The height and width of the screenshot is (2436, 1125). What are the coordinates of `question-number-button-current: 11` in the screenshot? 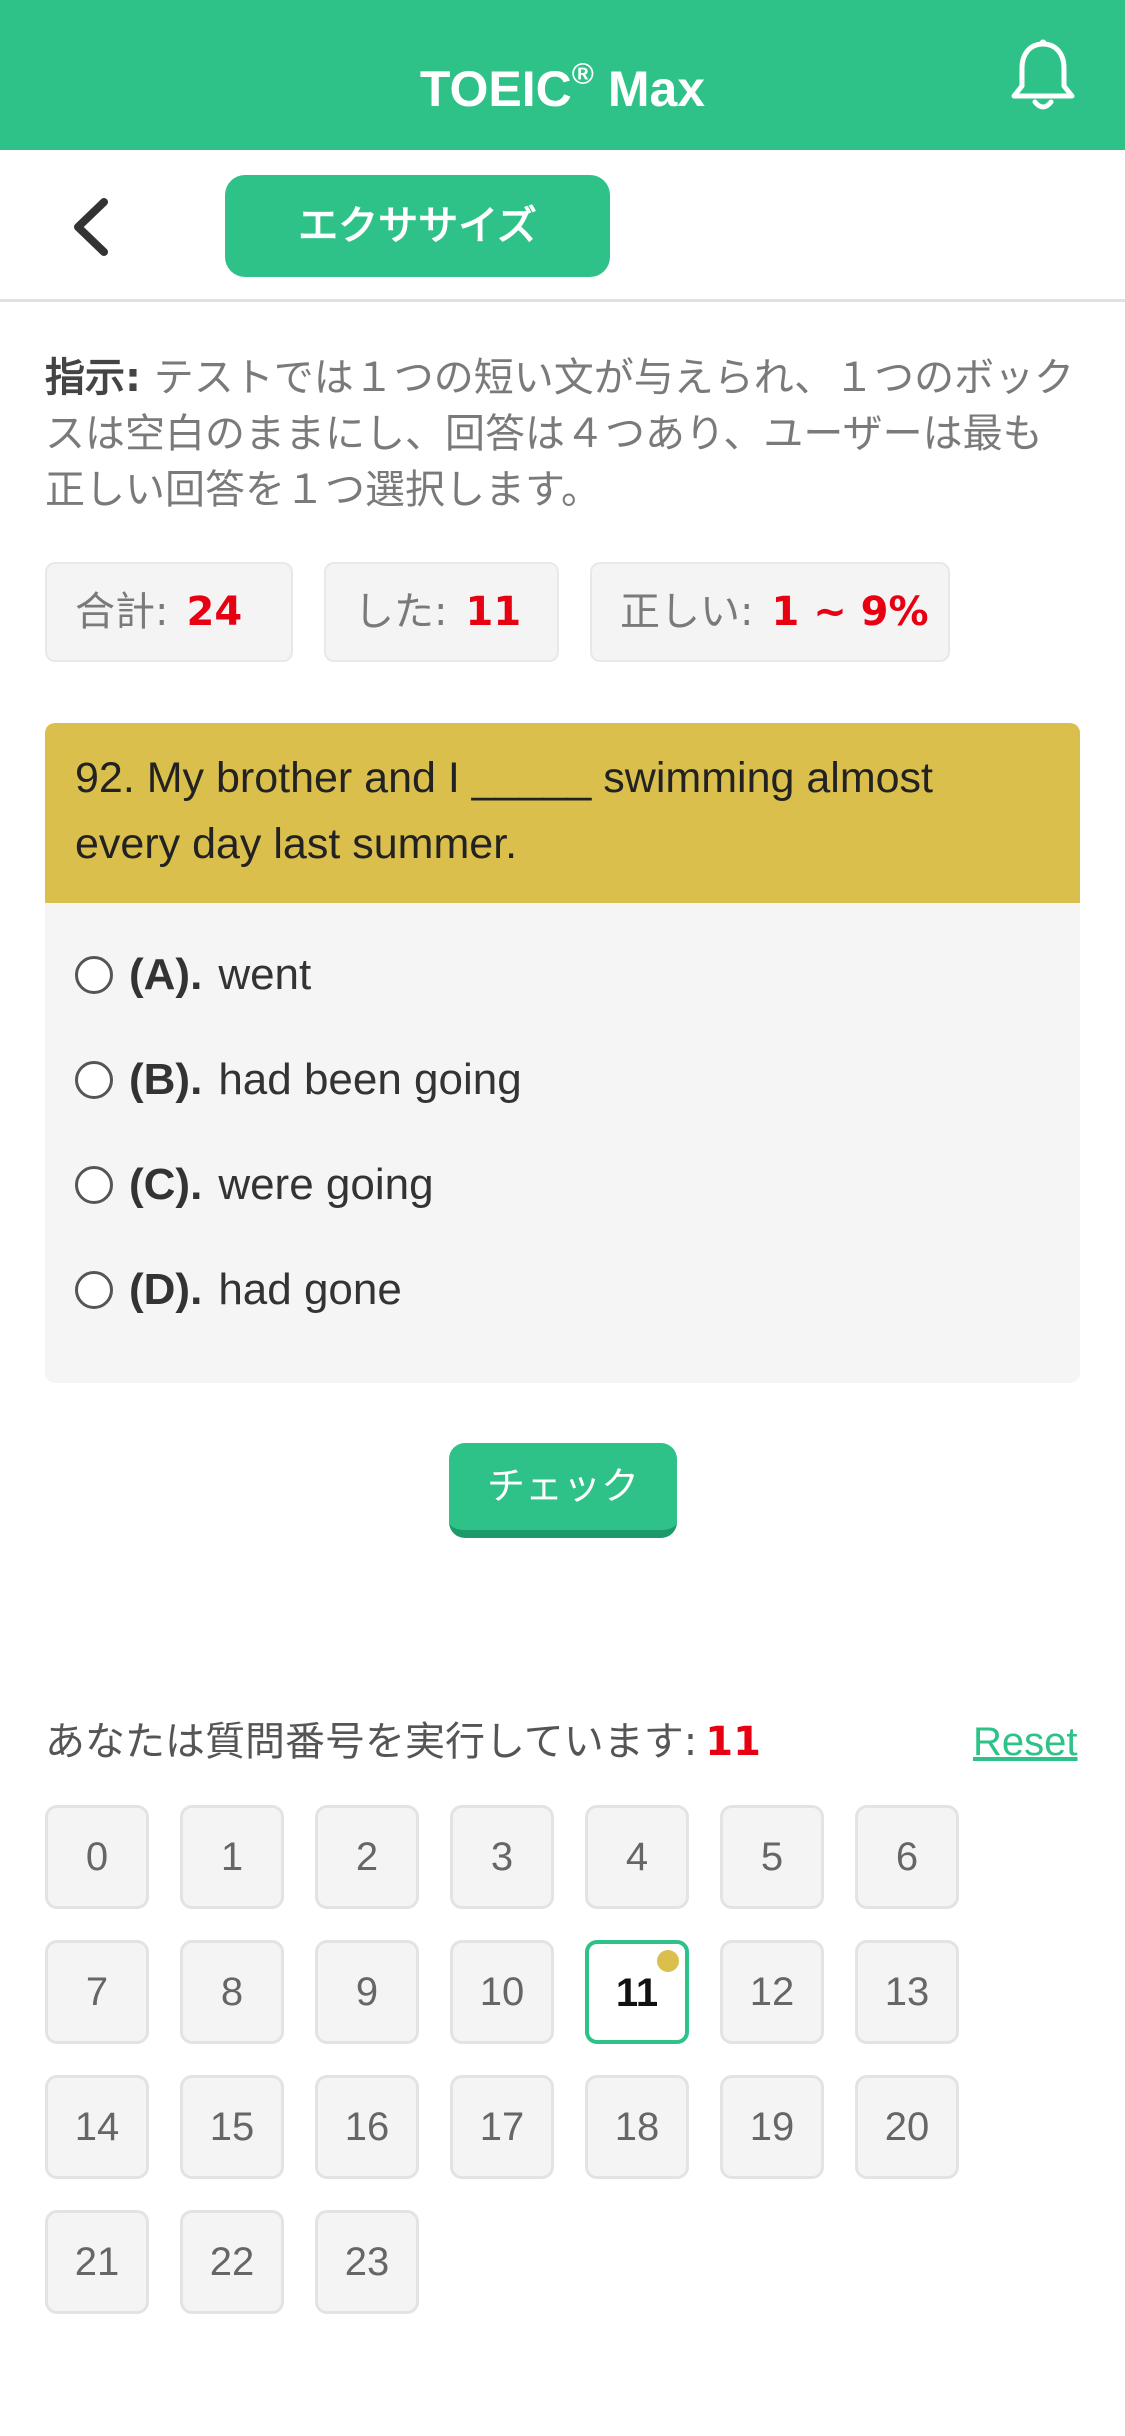 It's located at (637, 1992).